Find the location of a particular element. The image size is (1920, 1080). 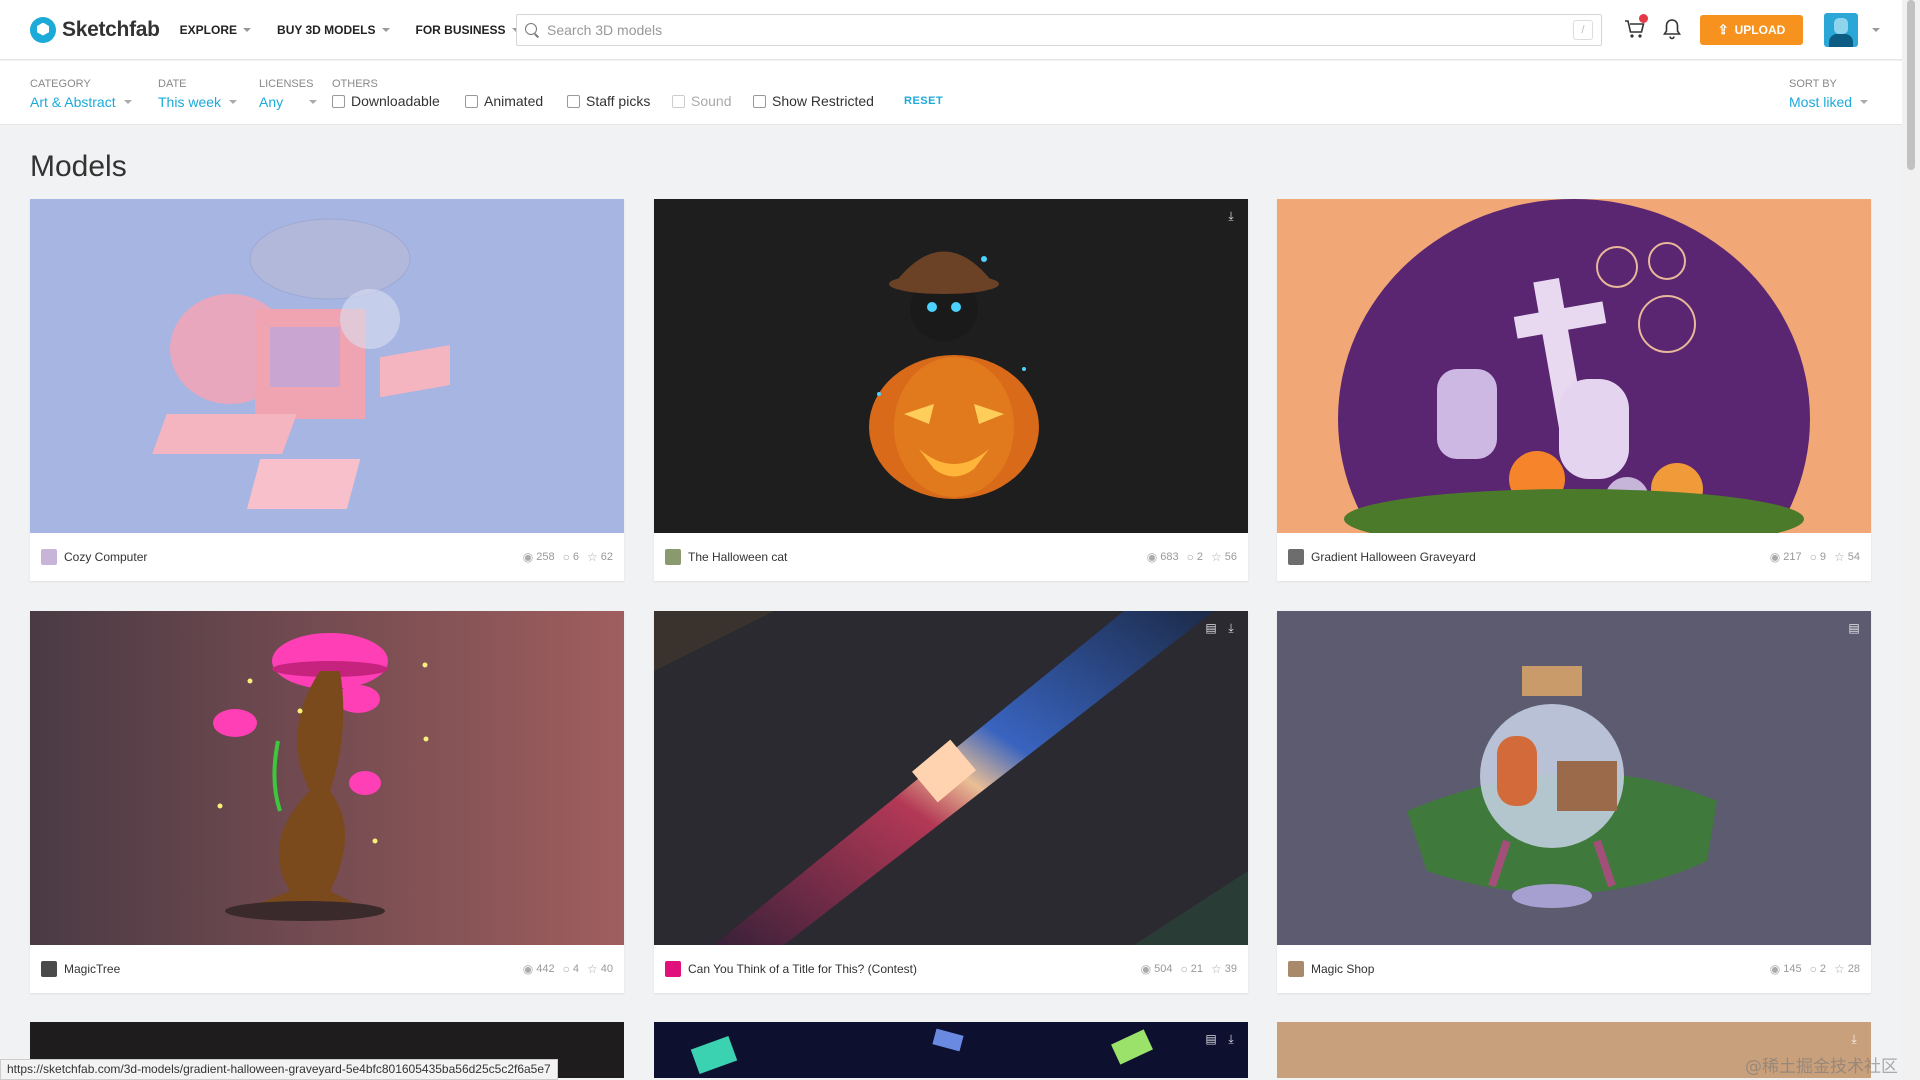

card-title: Gradient Halloween Graveyard is located at coordinates (1536, 557).